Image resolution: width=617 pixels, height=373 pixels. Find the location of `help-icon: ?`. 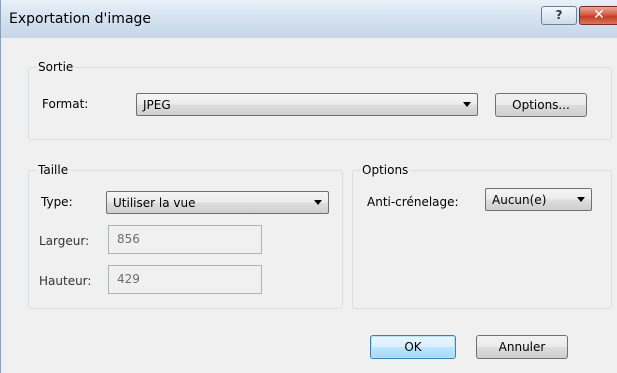

help-icon: ? is located at coordinates (559, 15).